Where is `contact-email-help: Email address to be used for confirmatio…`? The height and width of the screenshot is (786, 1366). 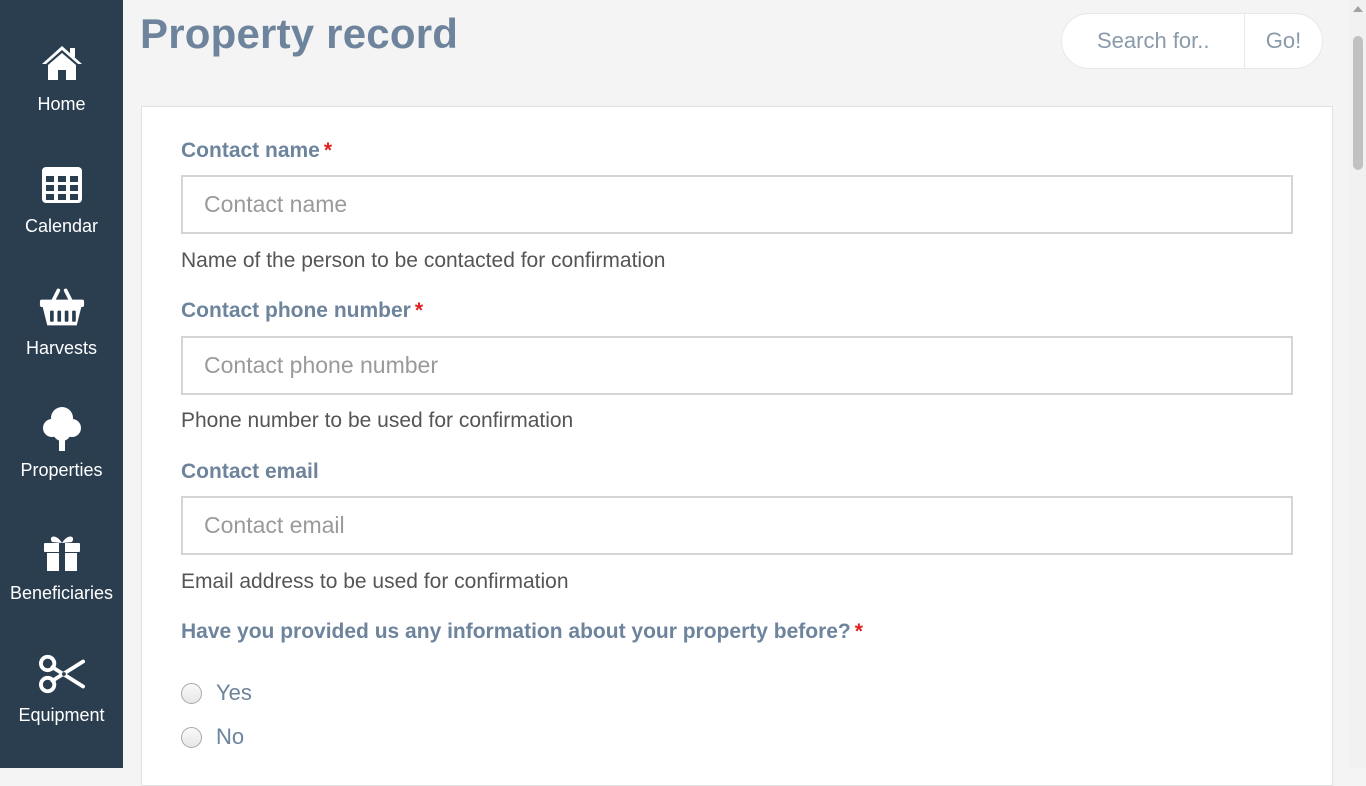
contact-email-help: Email address to be used for confirmatio… is located at coordinates (375, 581).